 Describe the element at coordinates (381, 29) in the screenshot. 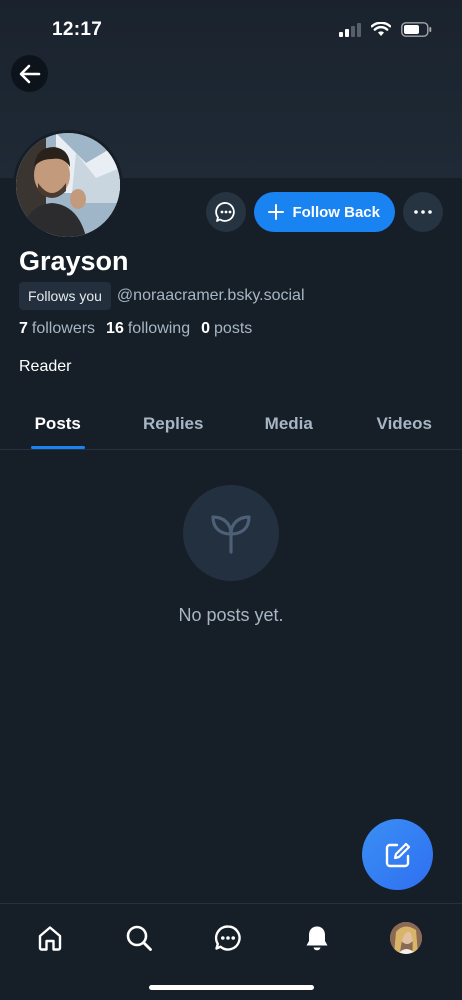

I see `wifi-icon` at that location.